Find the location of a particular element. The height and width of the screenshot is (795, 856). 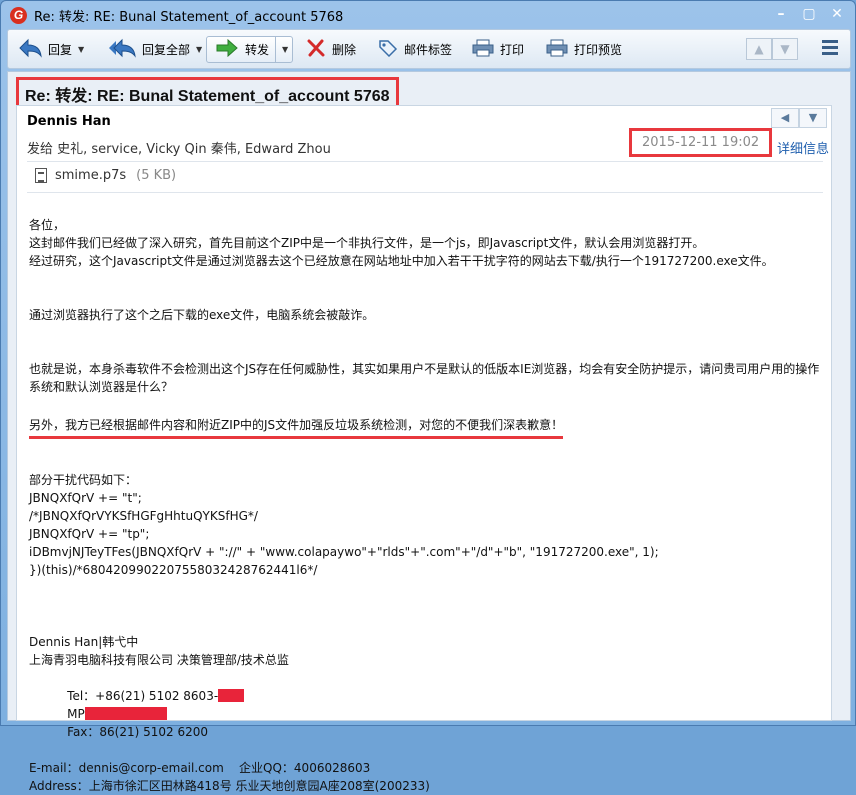

maximize-button: ▢ is located at coordinates (809, 14).